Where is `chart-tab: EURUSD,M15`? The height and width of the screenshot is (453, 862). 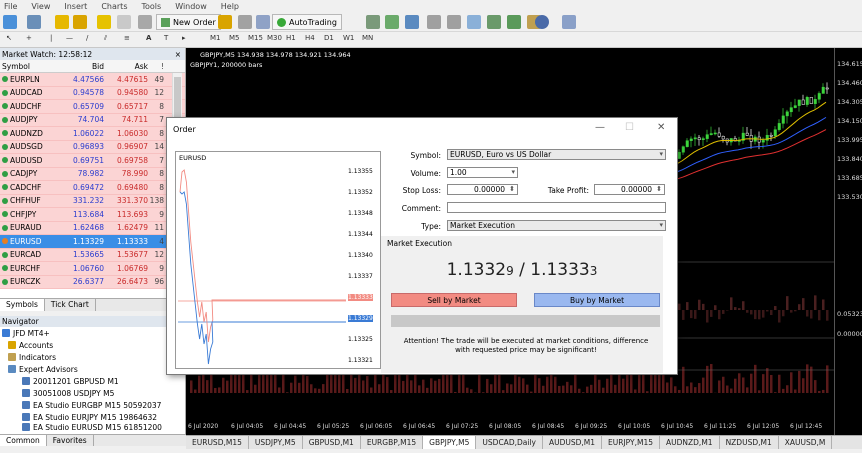 chart-tab: EURUSD,M15 is located at coordinates (217, 442).